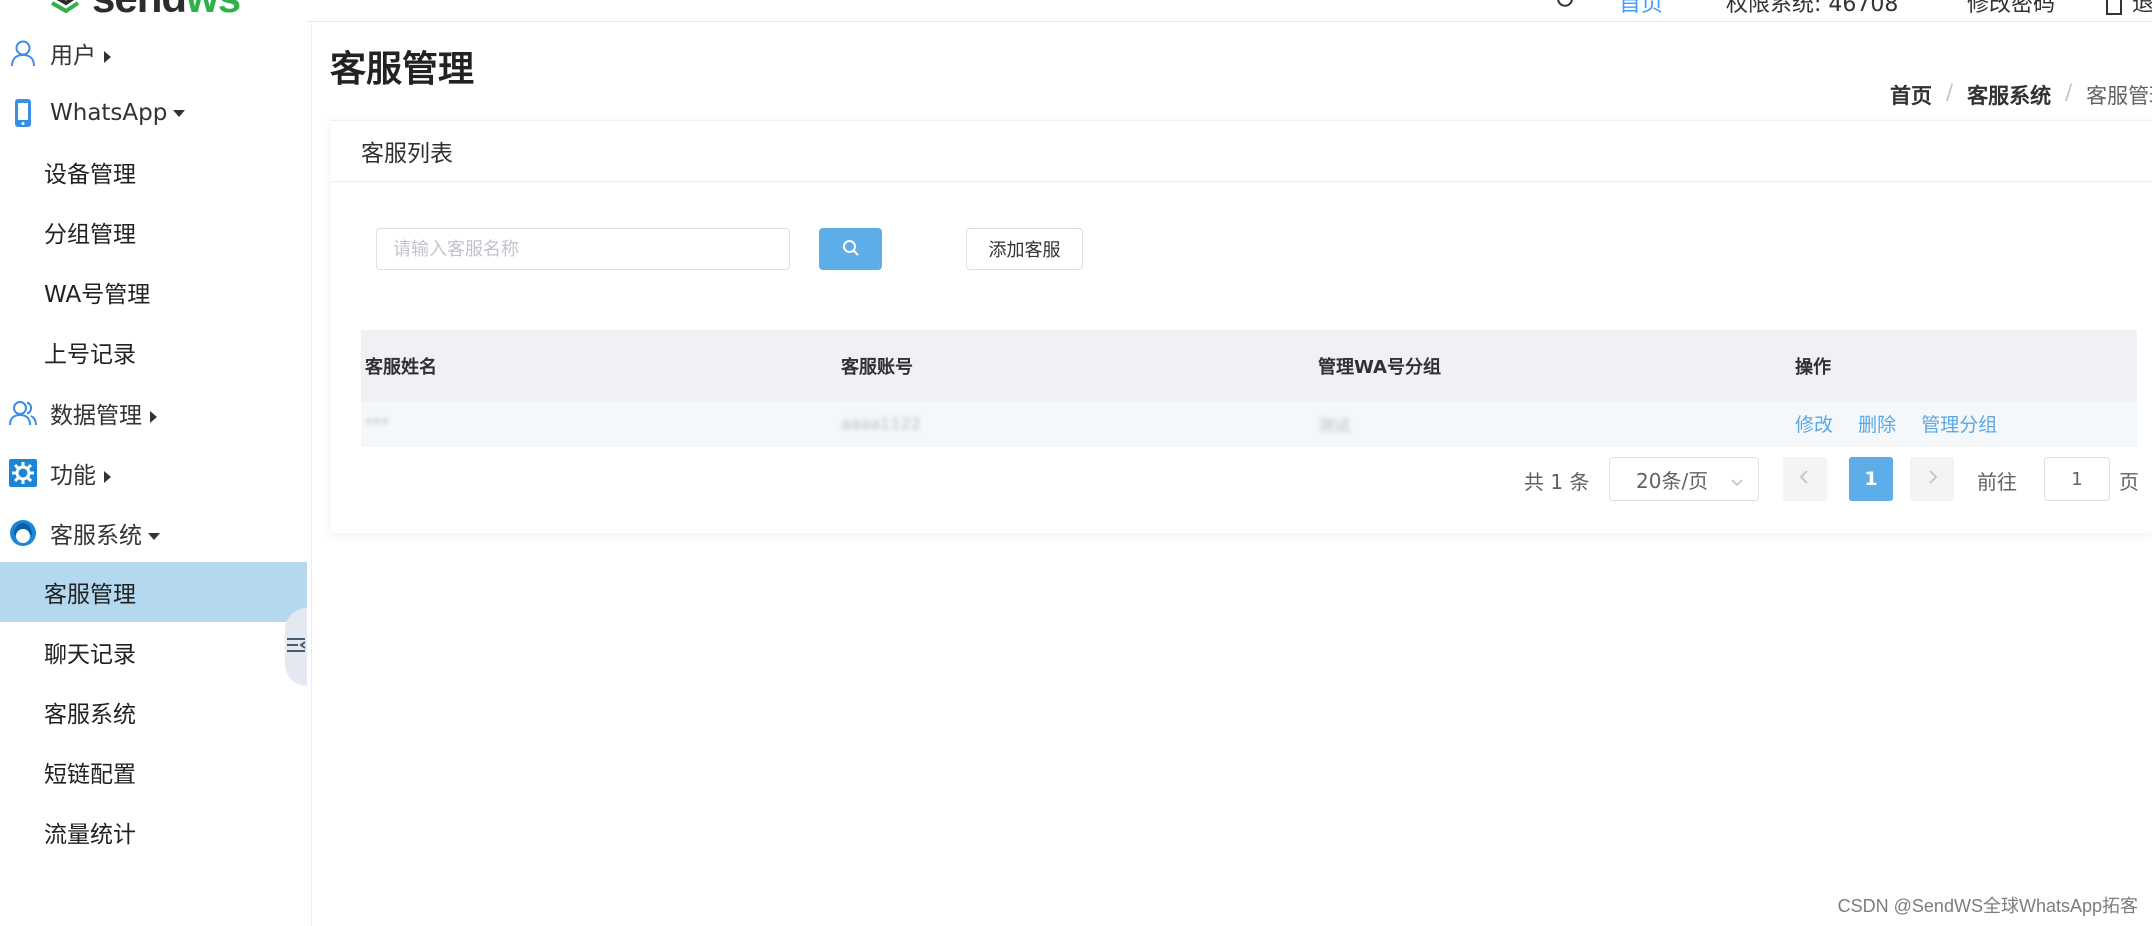 The height and width of the screenshot is (926, 2152). What do you see at coordinates (1379, 367) in the screenshot?
I see `column-header-wa-group: 管理WA号分组` at bounding box center [1379, 367].